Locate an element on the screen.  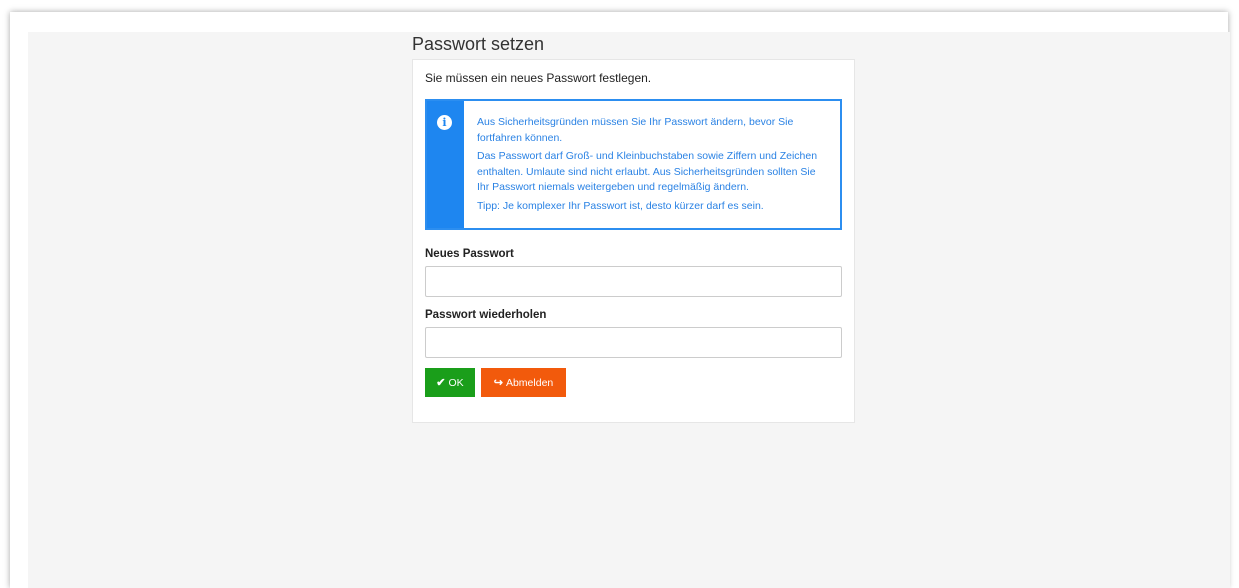
logout-button-label: Abmelden is located at coordinates (529, 382).